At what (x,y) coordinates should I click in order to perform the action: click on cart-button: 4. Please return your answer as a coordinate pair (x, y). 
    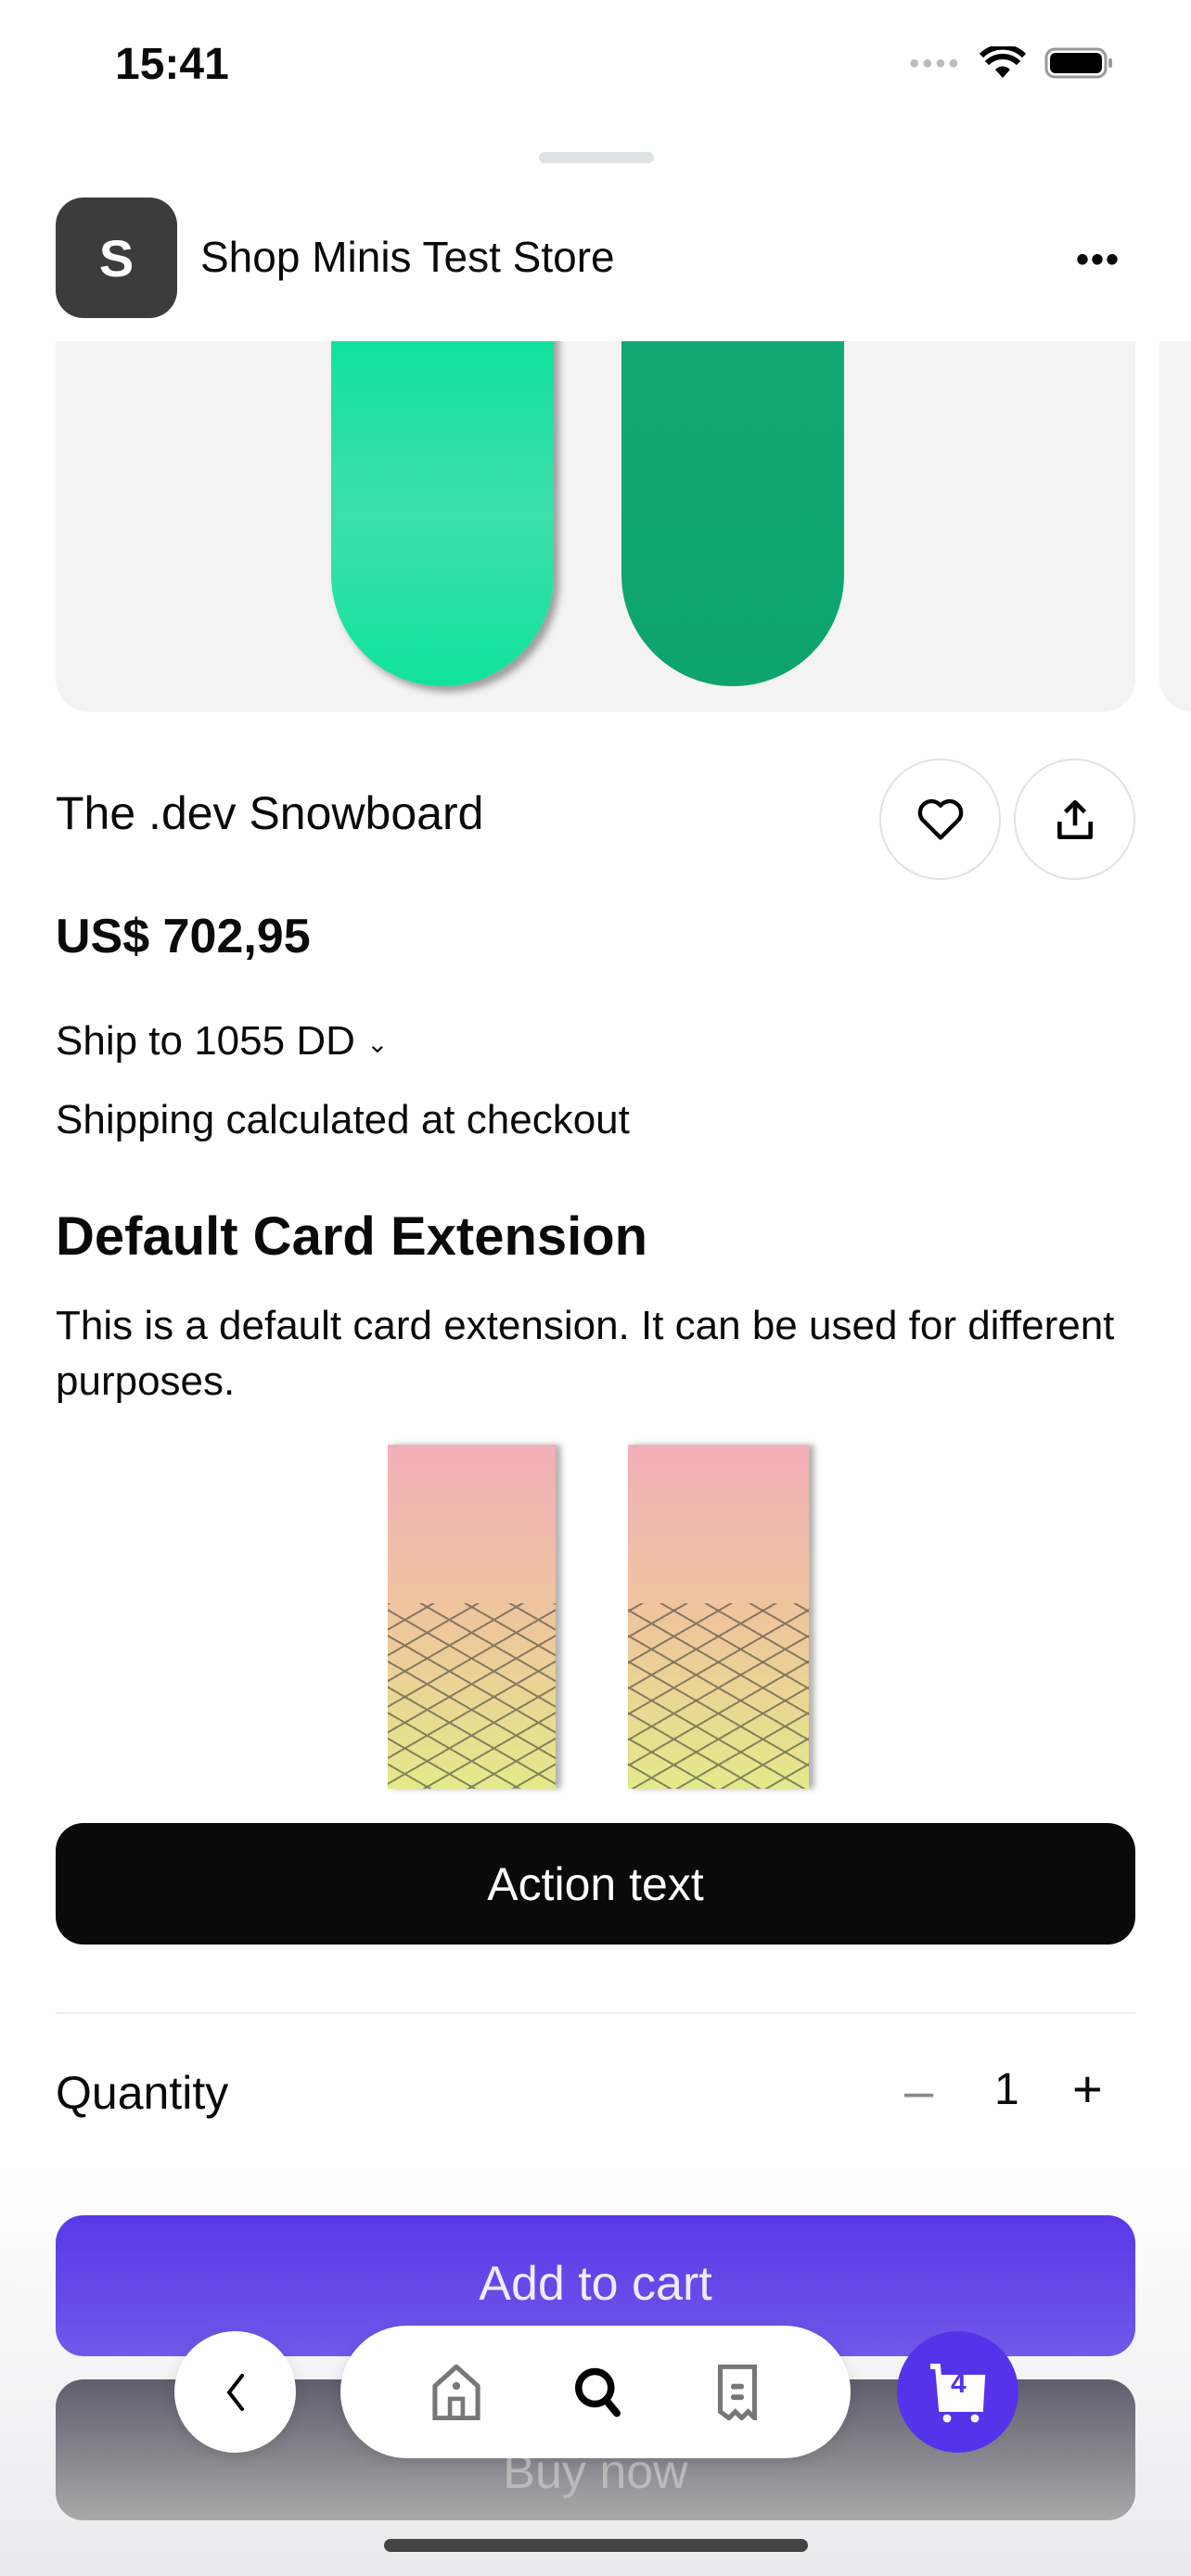
    Looking at the image, I should click on (958, 2392).